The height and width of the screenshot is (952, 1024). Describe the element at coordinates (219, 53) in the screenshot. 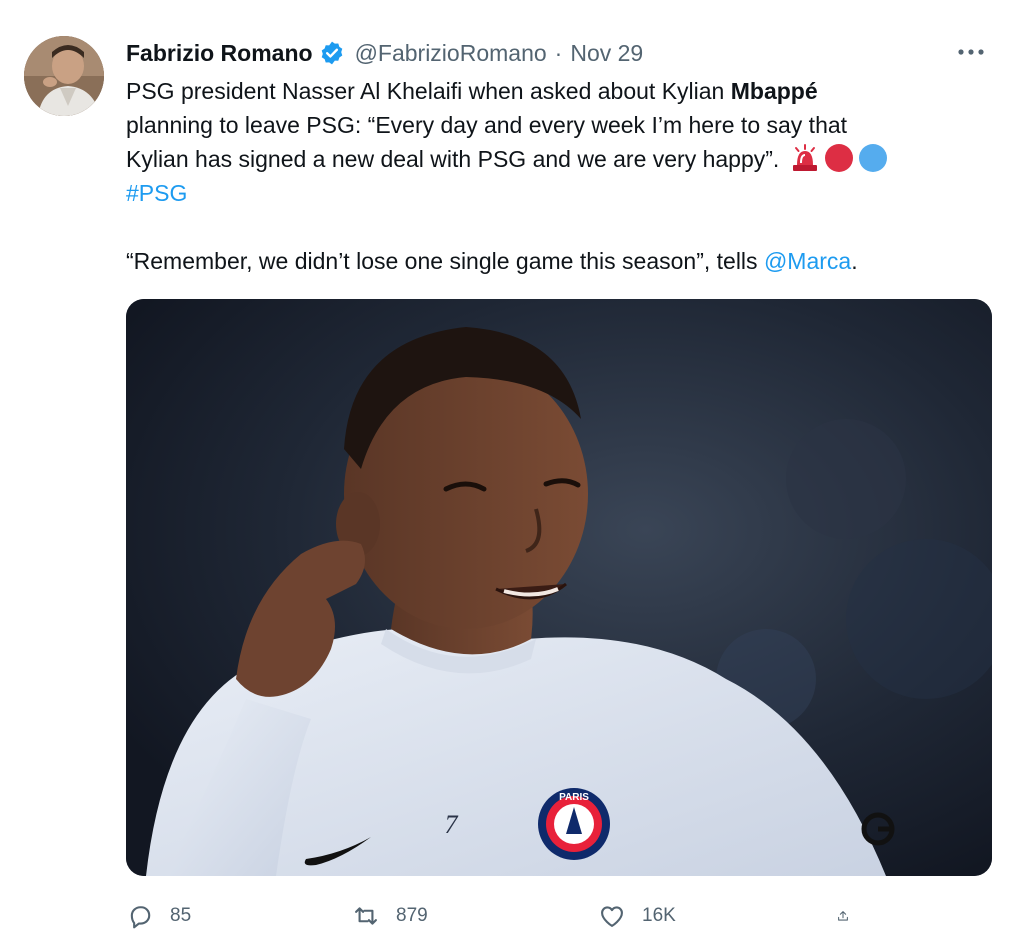

I see `author-display-name: Fabrizio Romano` at that location.